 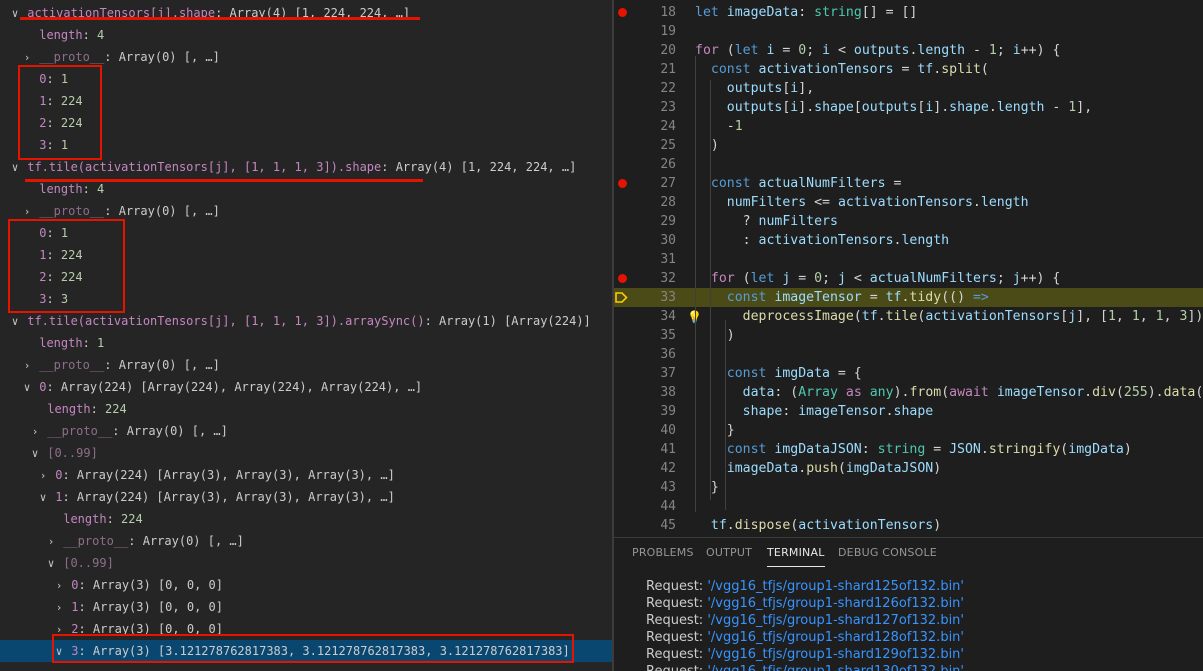 I want to click on variable-row: length: 1, so click(x=306, y=343).